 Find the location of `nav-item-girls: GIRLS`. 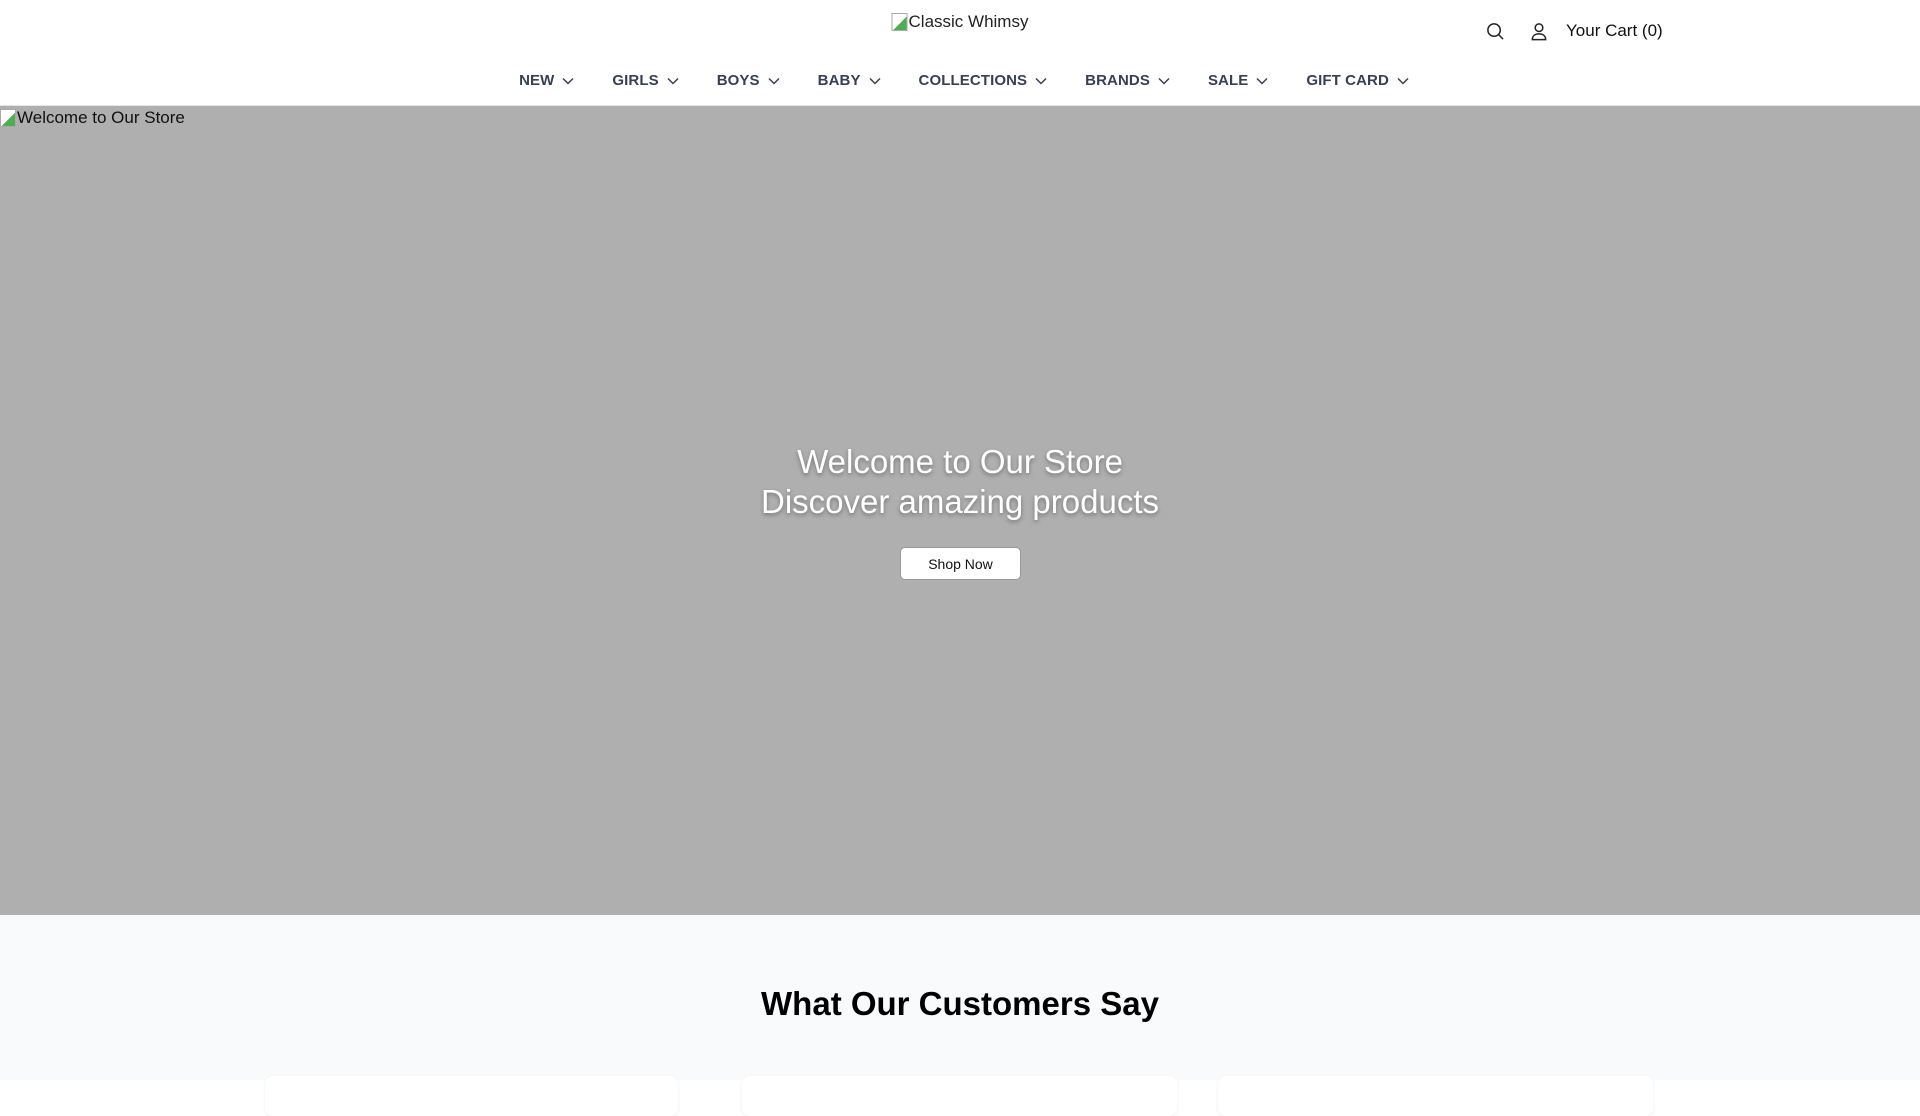

nav-item-girls: GIRLS is located at coordinates (645, 80).